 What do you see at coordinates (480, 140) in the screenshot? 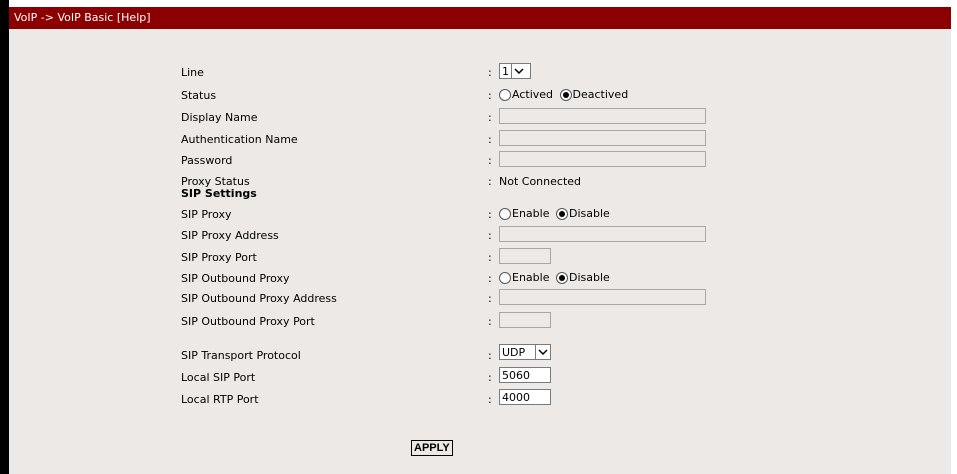
I see `auth-name-row: Authentication Name :` at bounding box center [480, 140].